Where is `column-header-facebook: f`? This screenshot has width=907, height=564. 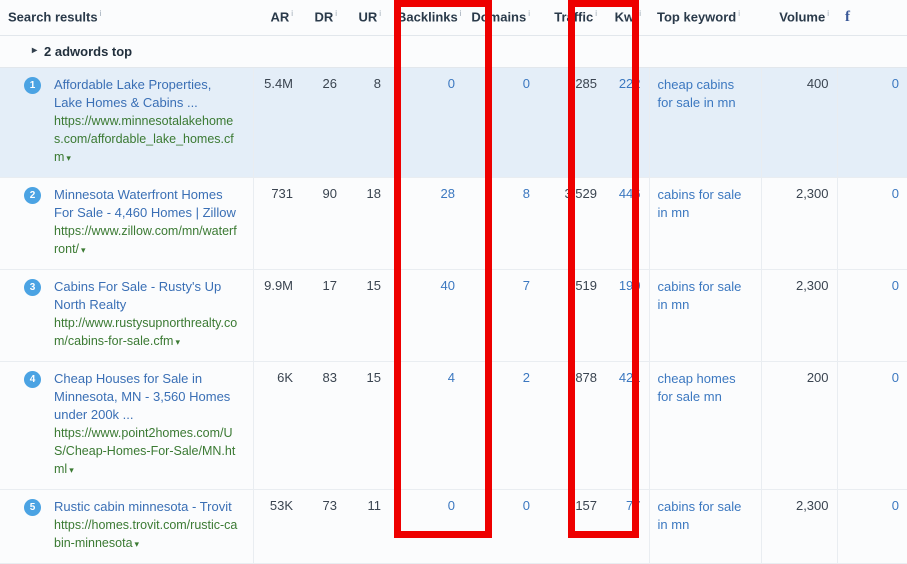 column-header-facebook: f is located at coordinates (872, 18).